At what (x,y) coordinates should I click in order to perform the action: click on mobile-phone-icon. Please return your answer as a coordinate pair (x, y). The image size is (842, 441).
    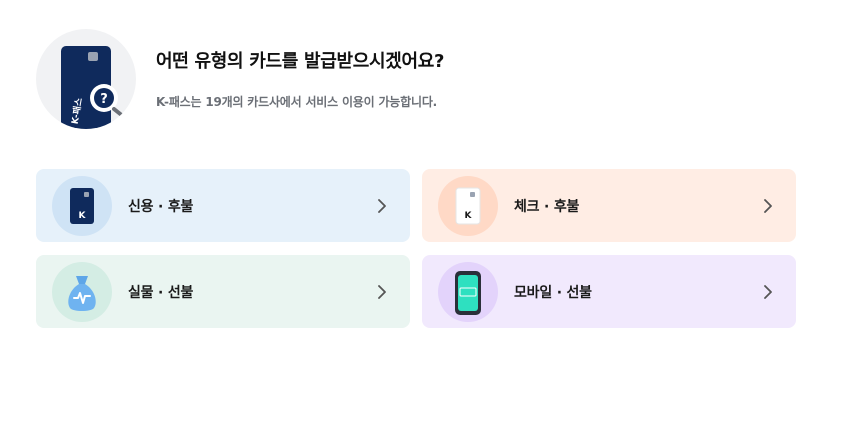
    Looking at the image, I should click on (468, 292).